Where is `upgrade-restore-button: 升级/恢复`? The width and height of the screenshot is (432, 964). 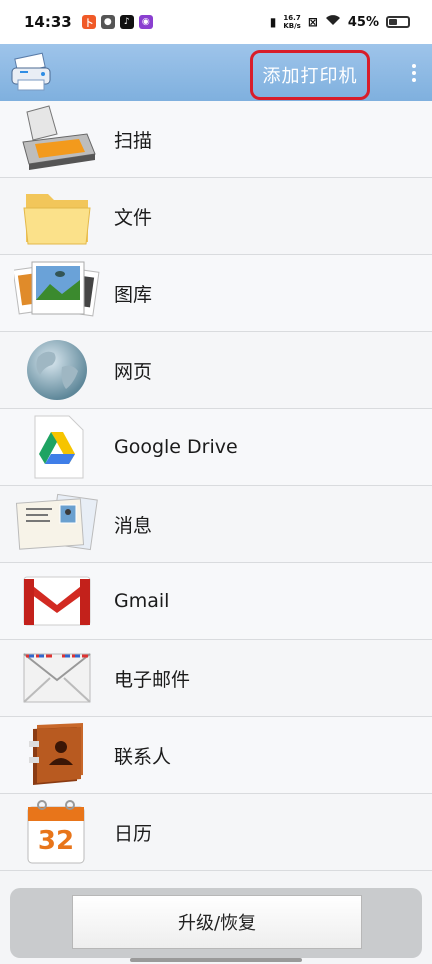
upgrade-restore-button: 升级/恢复 is located at coordinates (217, 922).